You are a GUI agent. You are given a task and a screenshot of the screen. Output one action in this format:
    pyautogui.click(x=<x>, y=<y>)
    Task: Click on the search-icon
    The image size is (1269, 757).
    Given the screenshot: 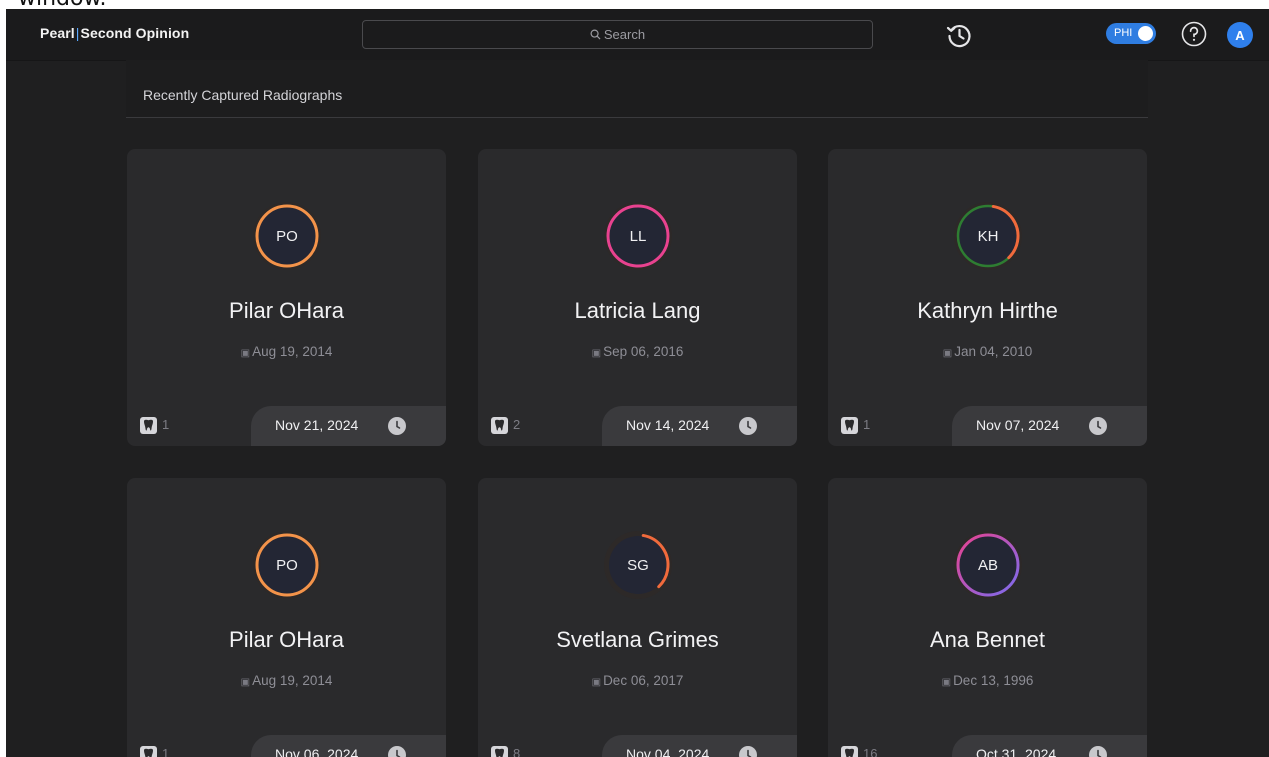 What is the action you would take?
    pyautogui.click(x=595, y=34)
    